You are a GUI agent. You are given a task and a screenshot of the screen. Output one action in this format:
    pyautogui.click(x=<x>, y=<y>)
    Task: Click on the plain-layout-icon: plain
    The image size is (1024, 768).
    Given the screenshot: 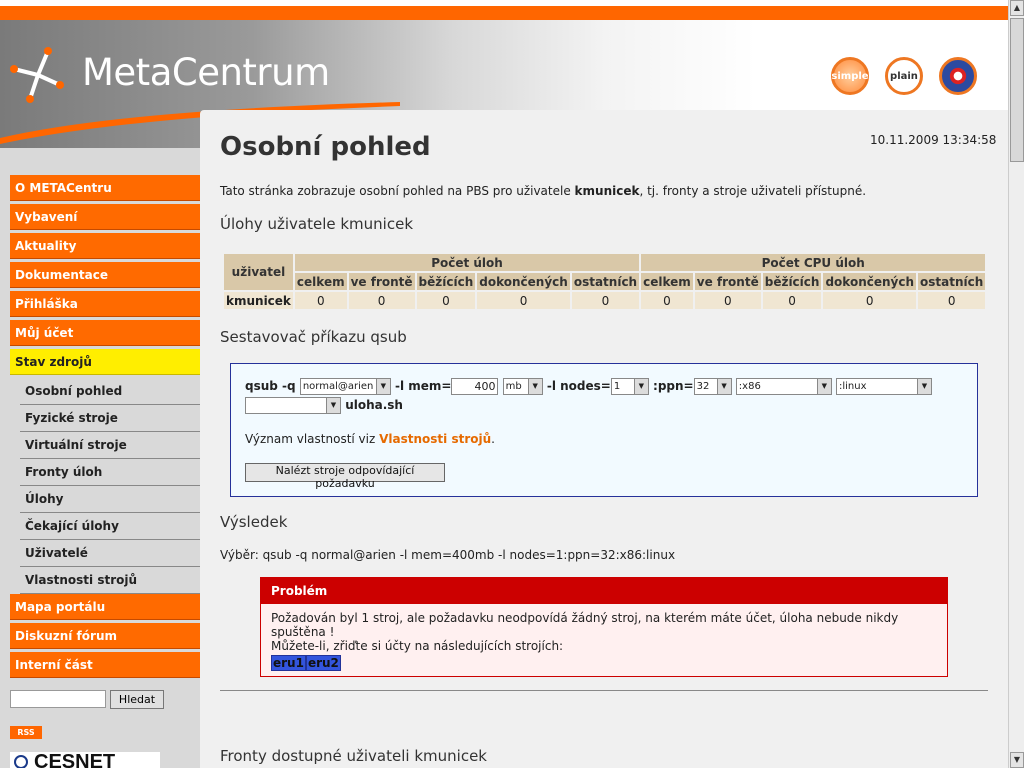 What is the action you would take?
    pyautogui.click(x=904, y=76)
    